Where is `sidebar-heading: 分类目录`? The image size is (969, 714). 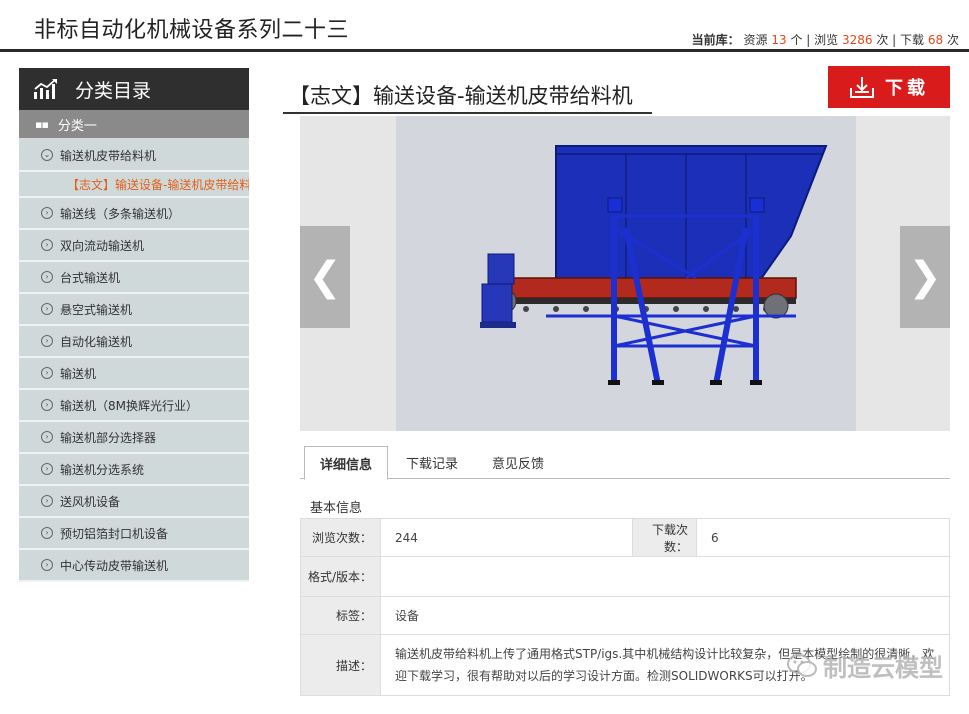
sidebar-heading: 分类目录 is located at coordinates (134, 89).